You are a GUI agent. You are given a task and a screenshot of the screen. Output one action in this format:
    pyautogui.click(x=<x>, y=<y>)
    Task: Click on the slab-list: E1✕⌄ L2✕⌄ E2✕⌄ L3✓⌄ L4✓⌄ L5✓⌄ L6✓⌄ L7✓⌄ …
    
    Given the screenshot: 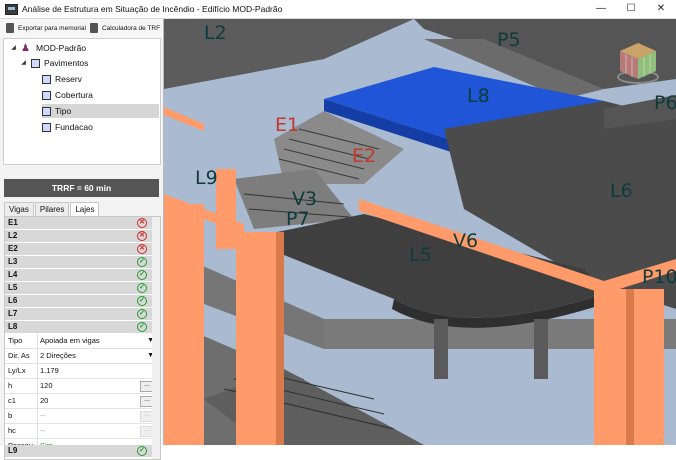 What is the action you would take?
    pyautogui.click(x=82, y=338)
    